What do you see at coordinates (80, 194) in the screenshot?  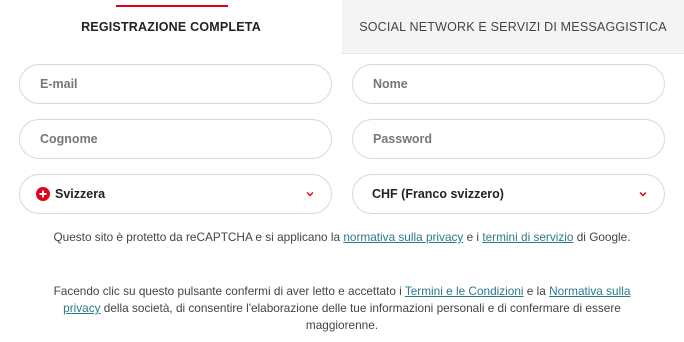 I see `country-value: Svizzera` at bounding box center [80, 194].